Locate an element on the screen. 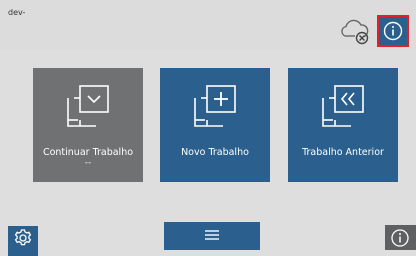 The width and height of the screenshot is (416, 256). cloud-disconnected-icon is located at coordinates (355, 32).